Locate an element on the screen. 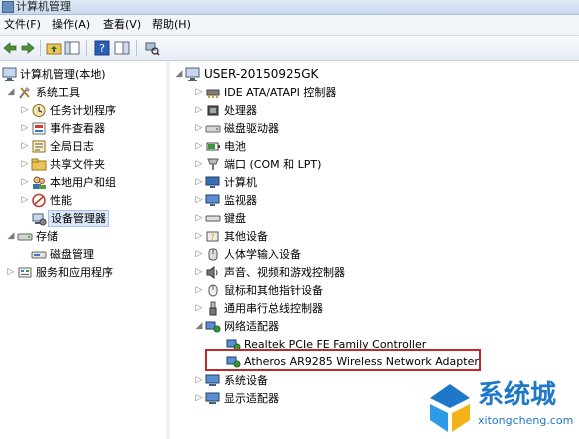  tree-node-system-tools: ◢ 系统工具 is located at coordinates (81, 92).